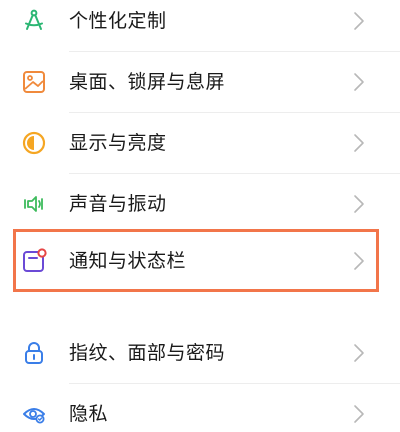  I want to click on settings-item-privacy: 隐私, so click(200, 408).